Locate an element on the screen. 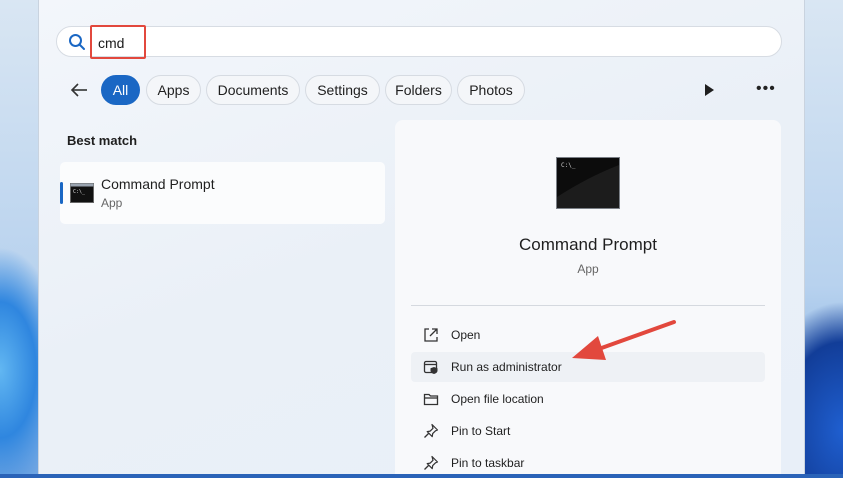 The height and width of the screenshot is (478, 843). filter-folders: Folders is located at coordinates (418, 90).